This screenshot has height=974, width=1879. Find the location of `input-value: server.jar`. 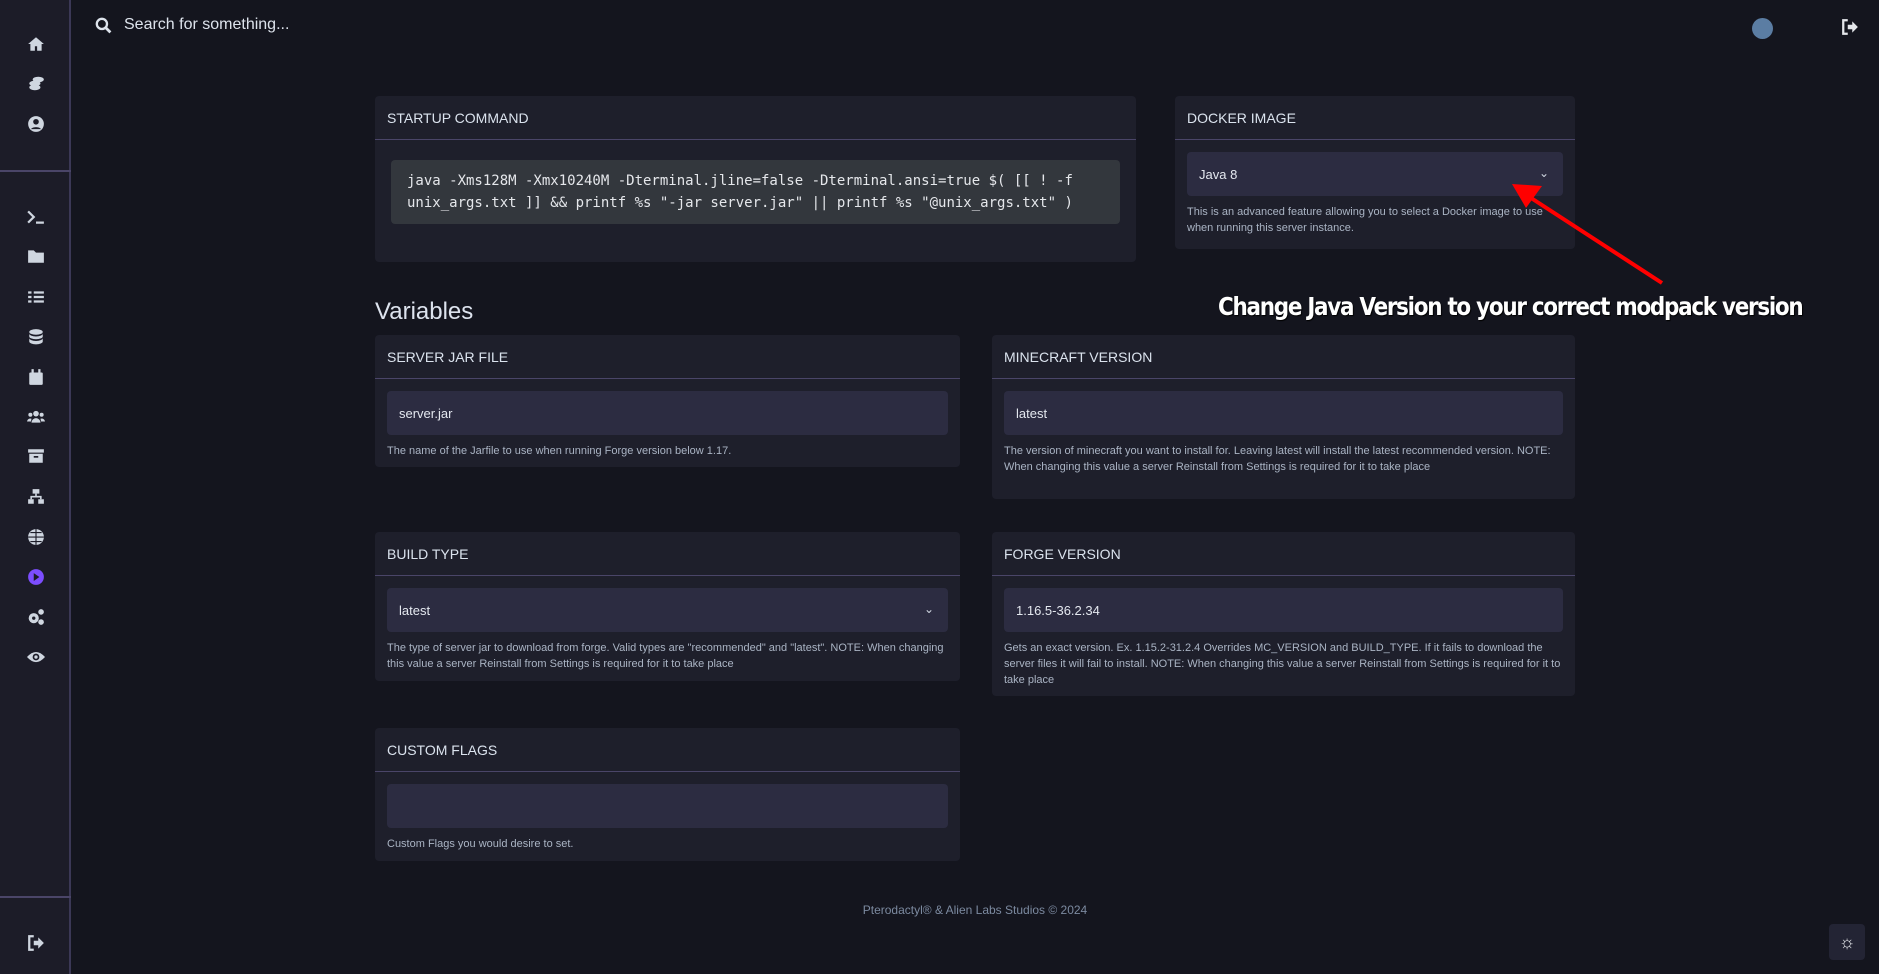

input-value: server.jar is located at coordinates (426, 413).